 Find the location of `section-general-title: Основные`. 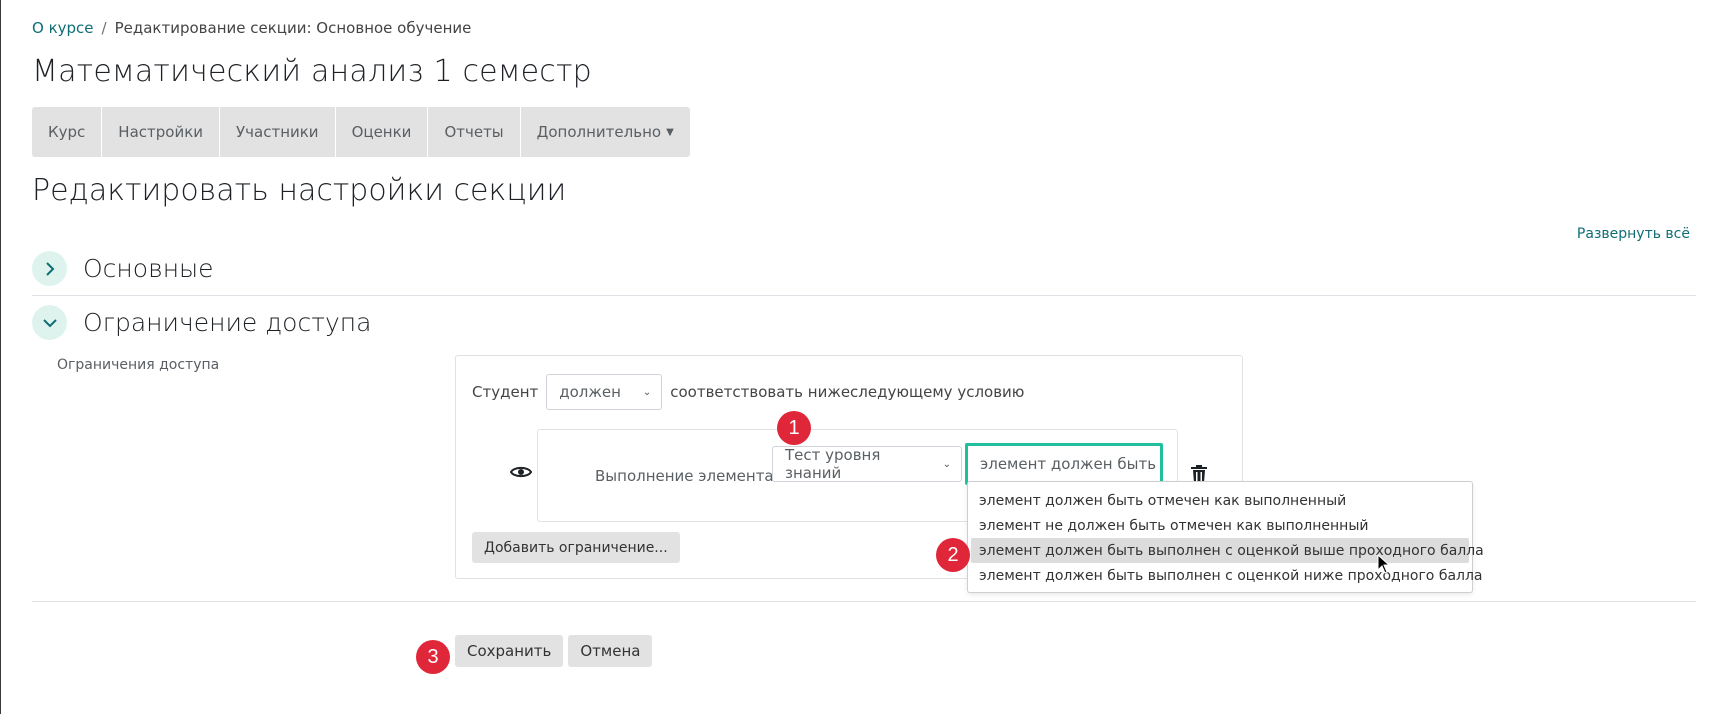

section-general-title: Основные is located at coordinates (148, 268).